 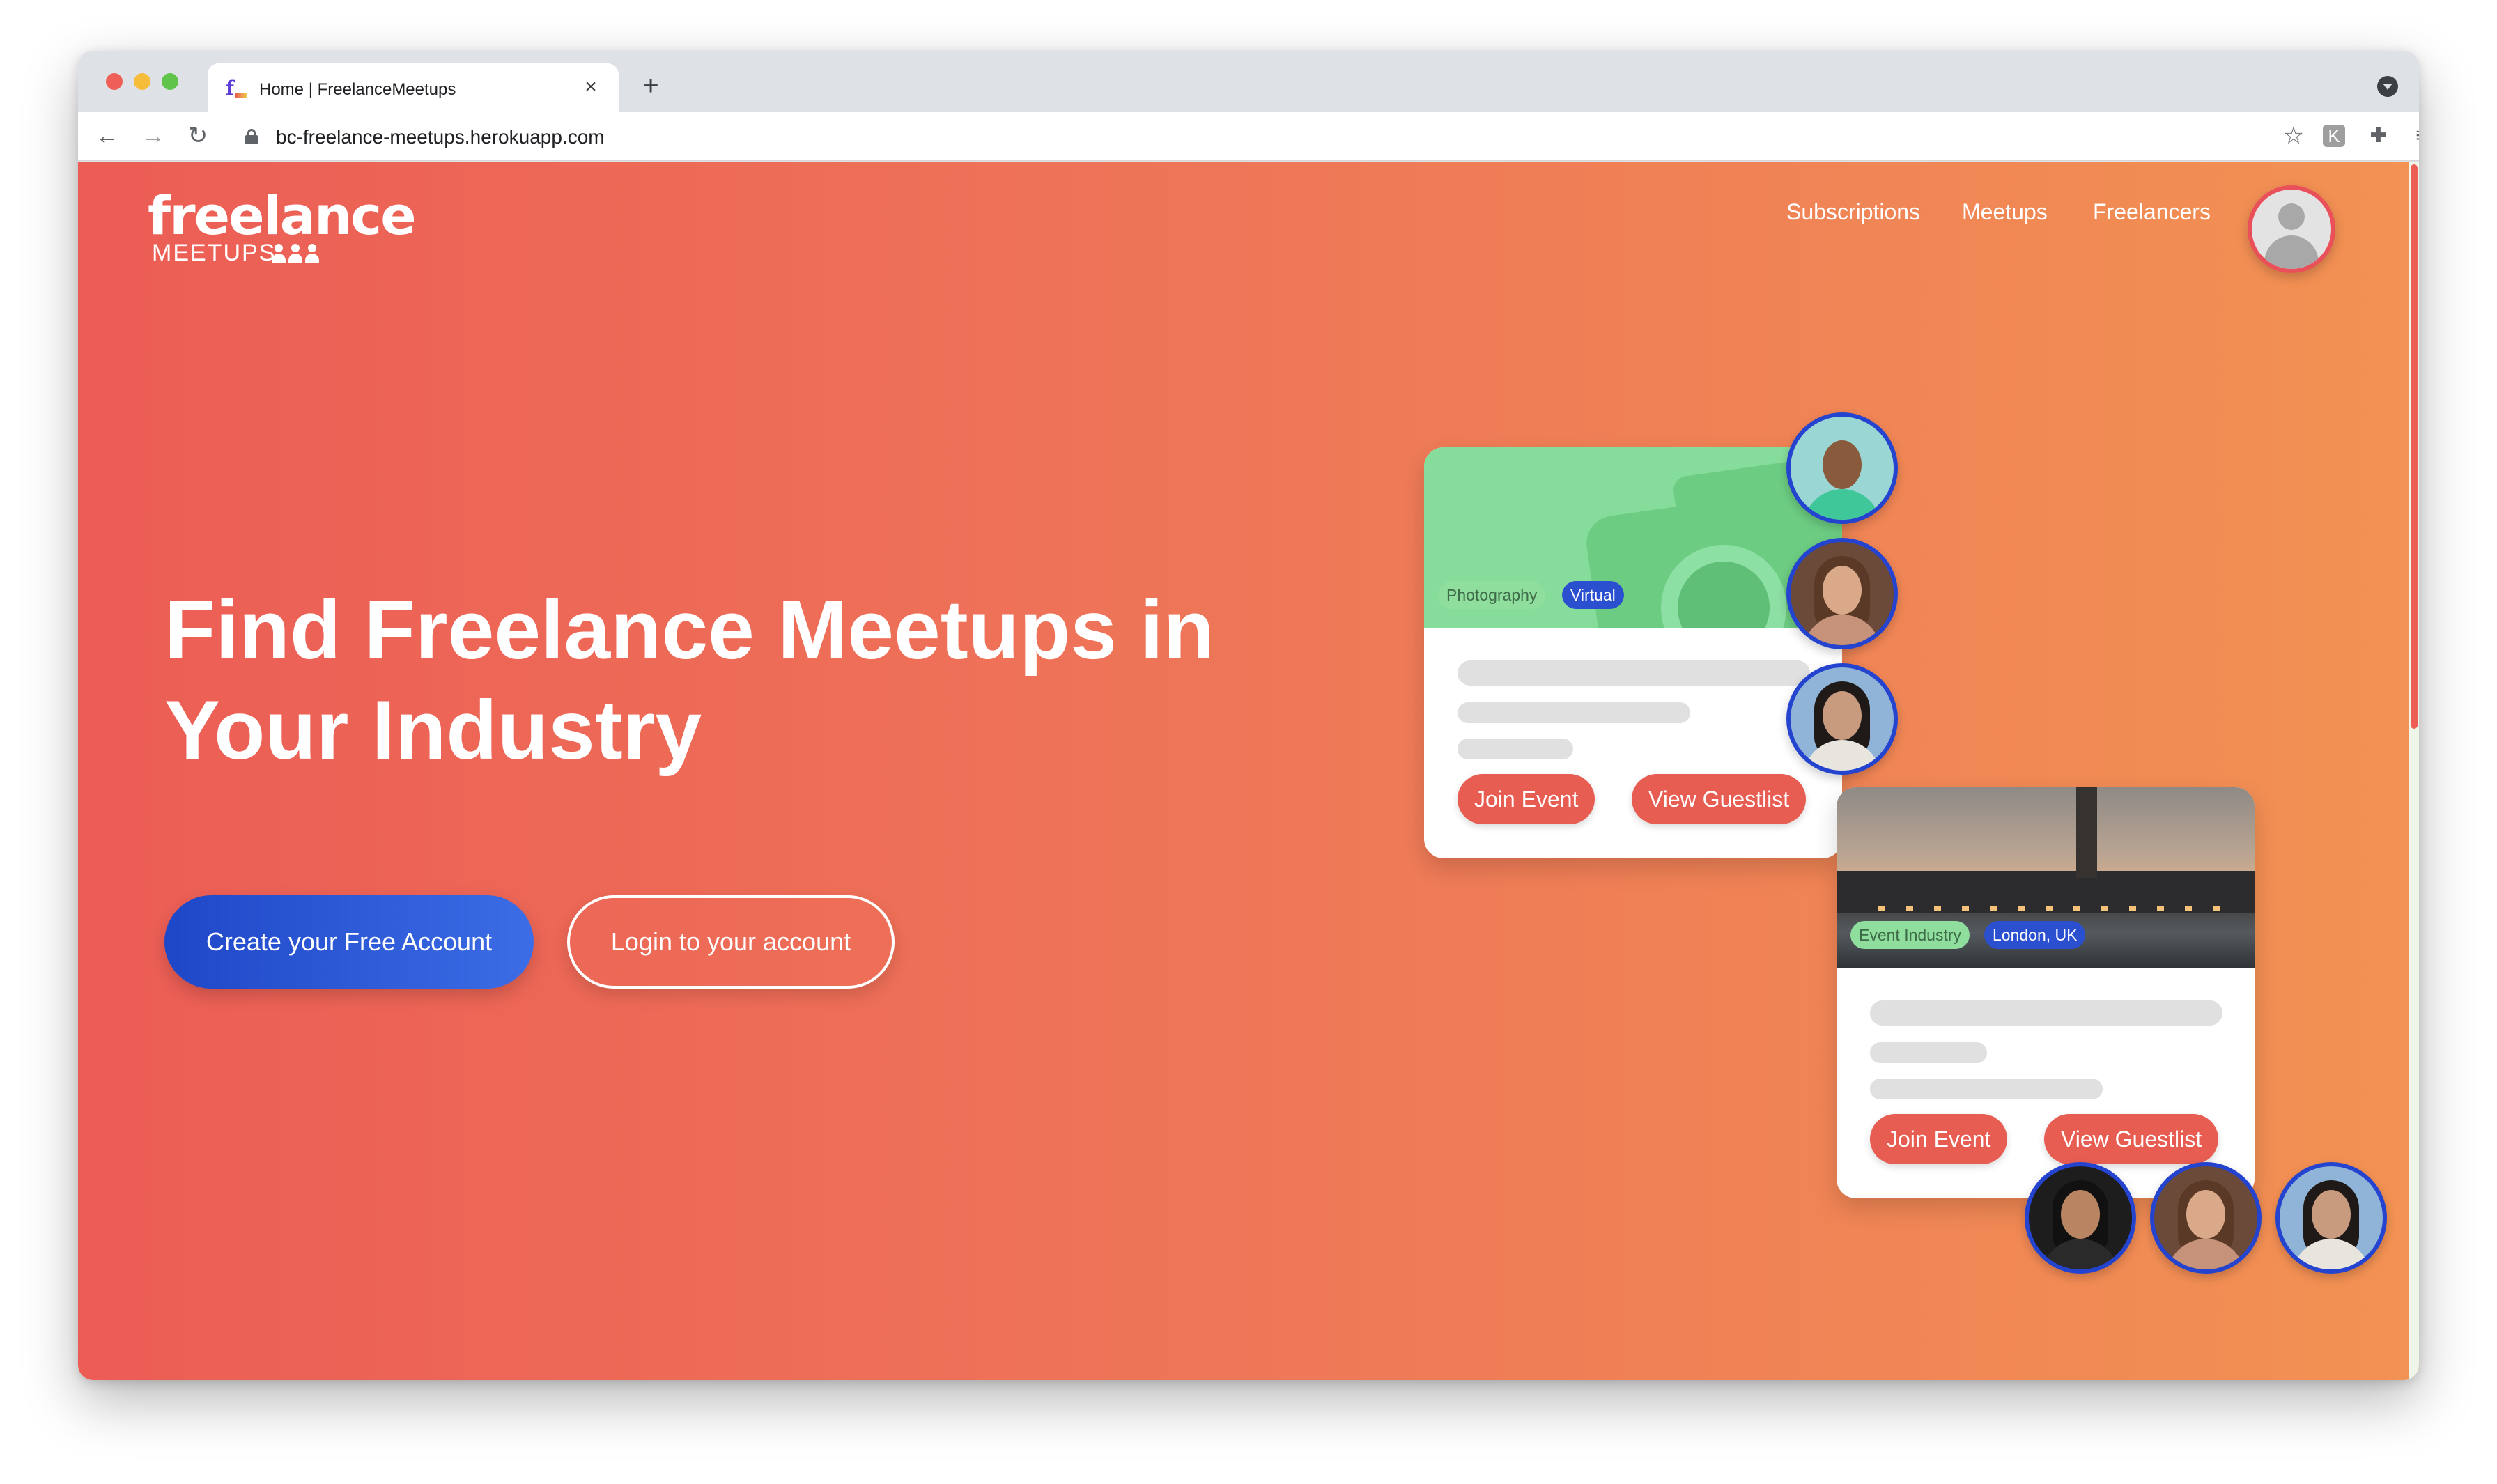 I want to click on people-icon, so click(x=296, y=254).